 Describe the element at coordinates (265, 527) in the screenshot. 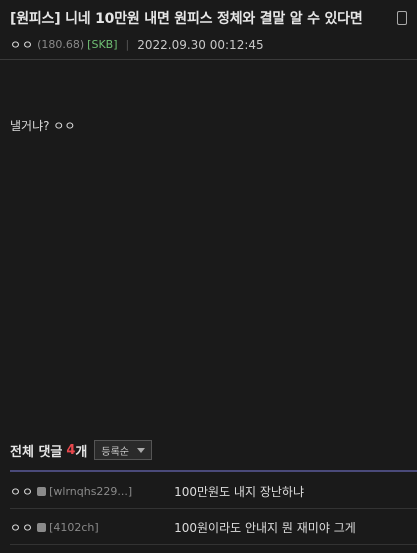

I see `comment-text: 100원이라도 안내지 뭔 재미야 그게` at that location.